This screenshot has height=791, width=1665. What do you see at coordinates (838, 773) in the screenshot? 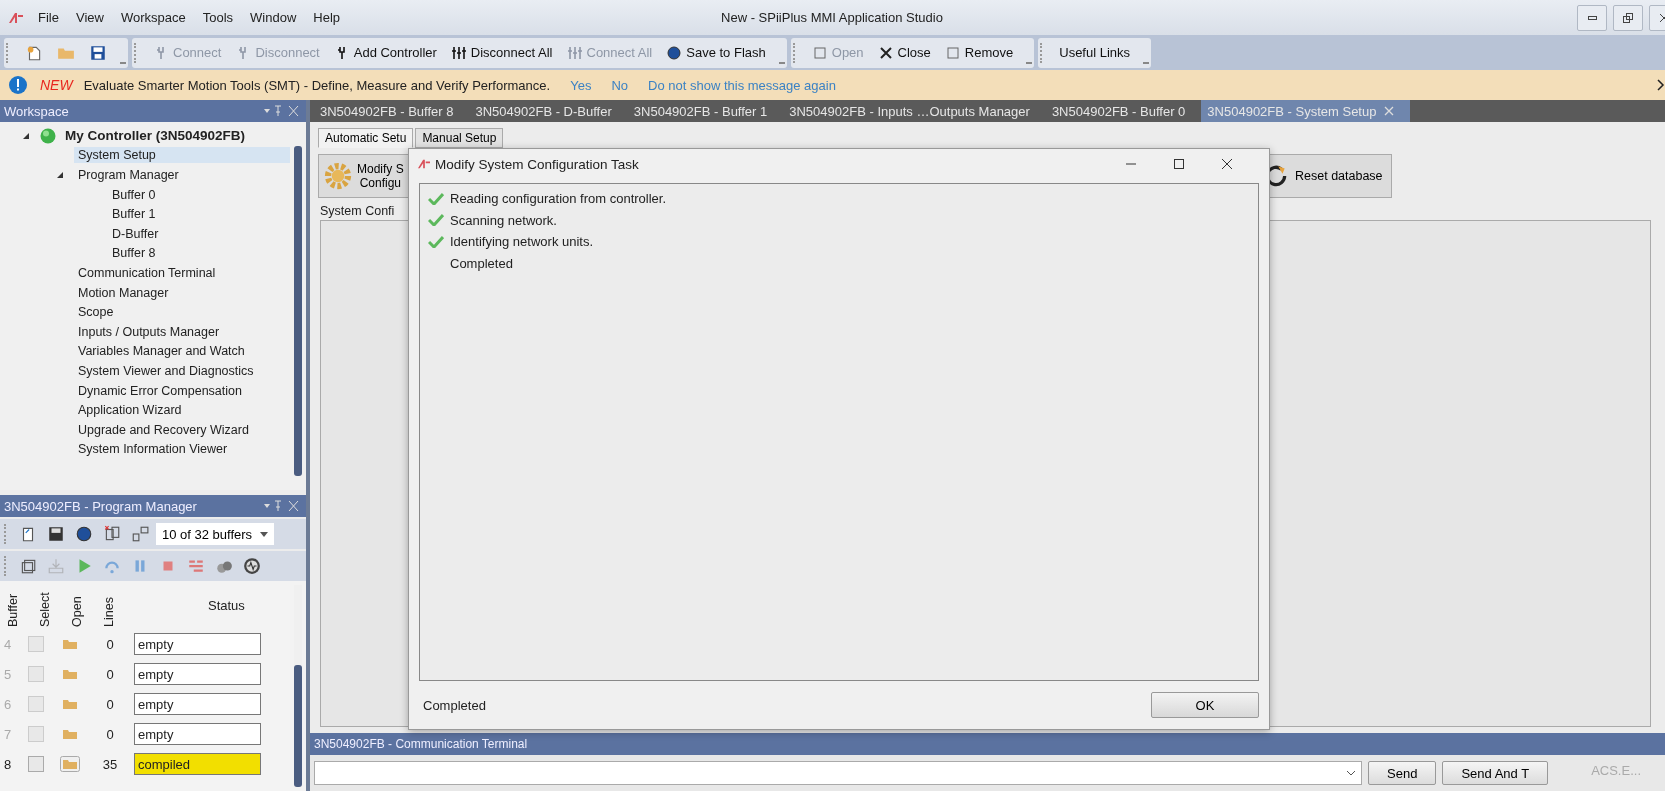
I see `command-field` at bounding box center [838, 773].